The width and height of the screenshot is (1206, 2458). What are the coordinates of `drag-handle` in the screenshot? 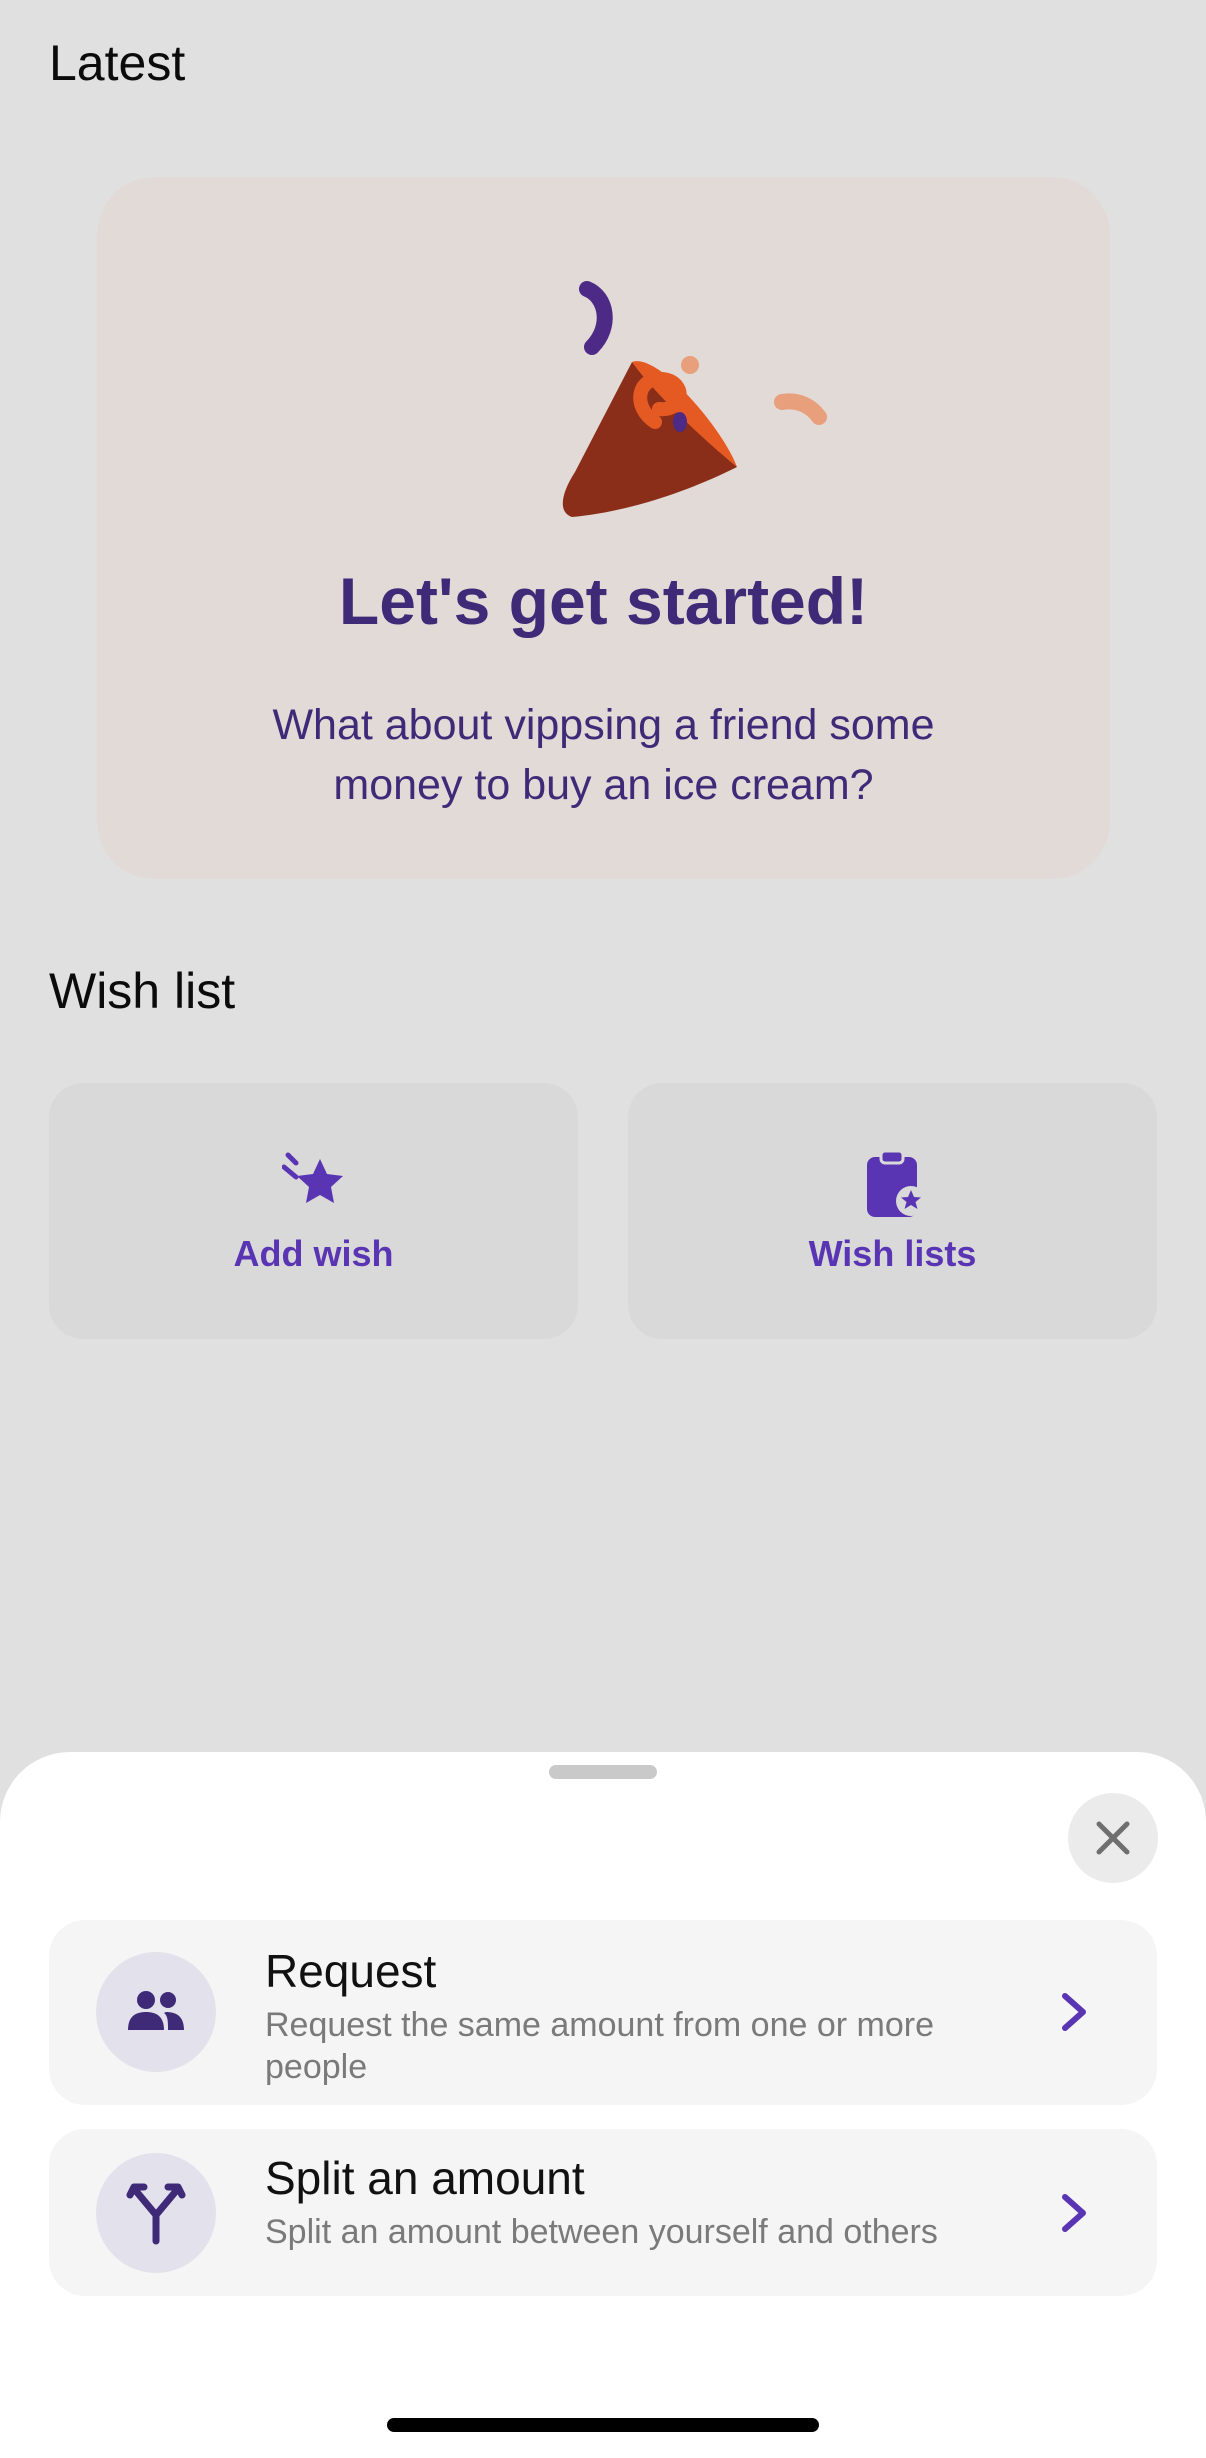 It's located at (603, 1772).